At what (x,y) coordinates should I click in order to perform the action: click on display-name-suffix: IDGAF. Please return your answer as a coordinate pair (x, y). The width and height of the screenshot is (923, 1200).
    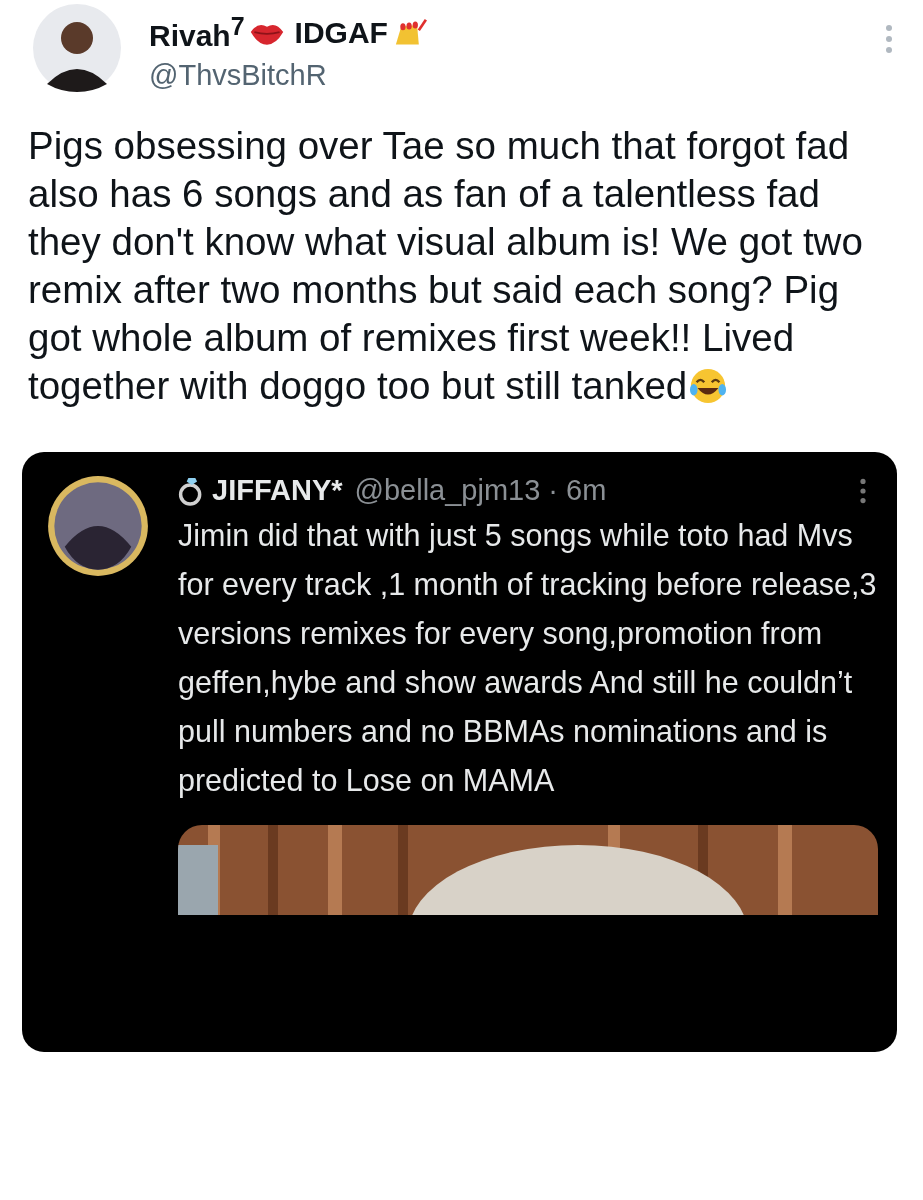
    Looking at the image, I should click on (341, 32).